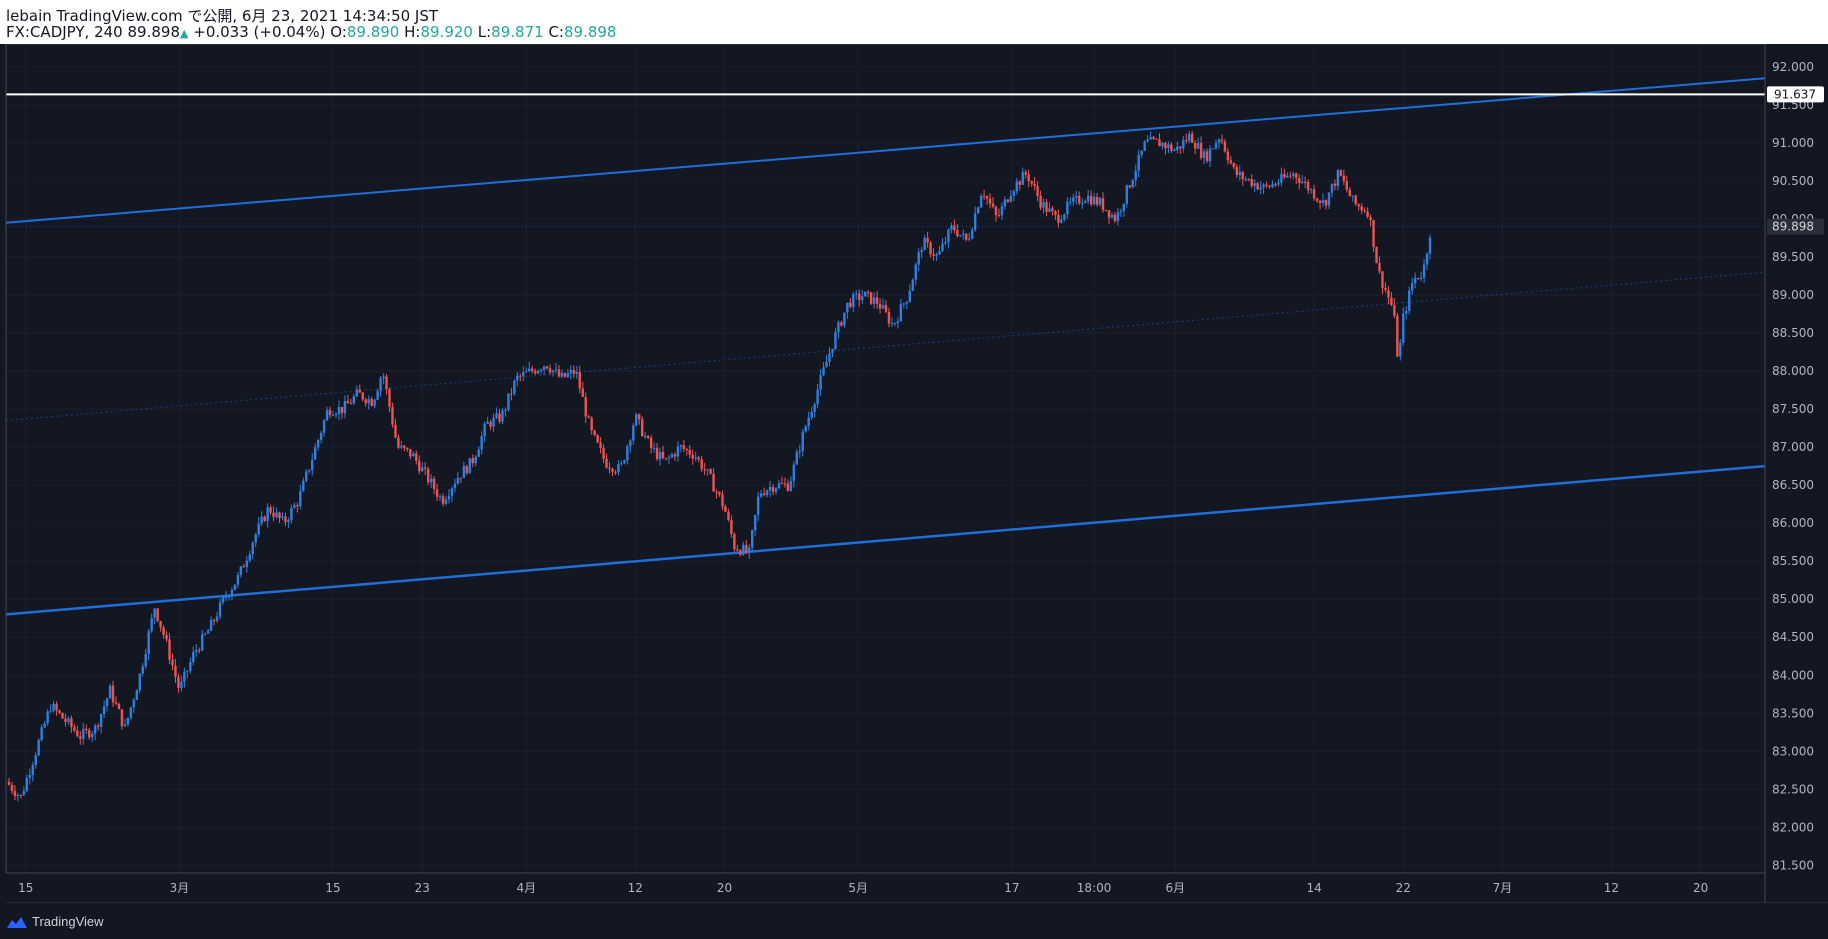 This screenshot has width=1828, height=939. Describe the element at coordinates (55, 921) in the screenshot. I see `tradingview-logo: TradingView` at that location.